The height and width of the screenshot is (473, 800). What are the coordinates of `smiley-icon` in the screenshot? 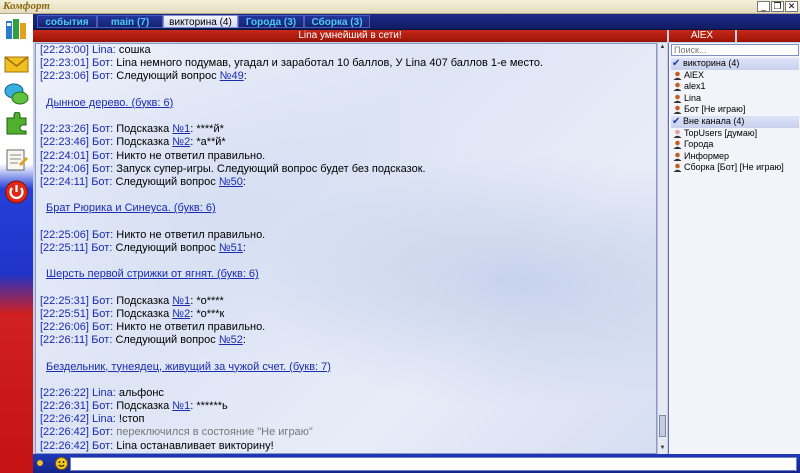 It's located at (61, 463).